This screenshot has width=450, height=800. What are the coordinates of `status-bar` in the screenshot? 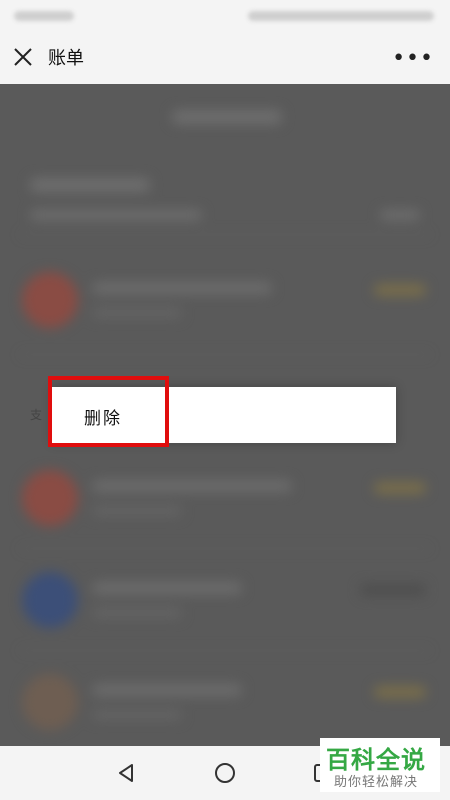 It's located at (225, 16).